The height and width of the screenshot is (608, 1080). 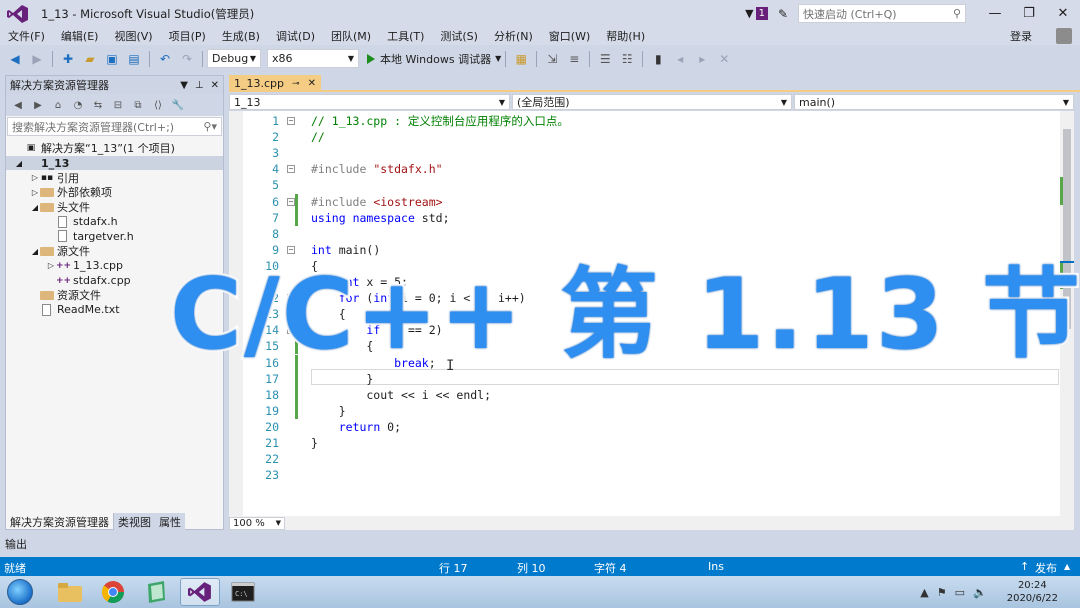 What do you see at coordinates (80, 36) in the screenshot?
I see `menu-edit: 编辑(E)` at bounding box center [80, 36].